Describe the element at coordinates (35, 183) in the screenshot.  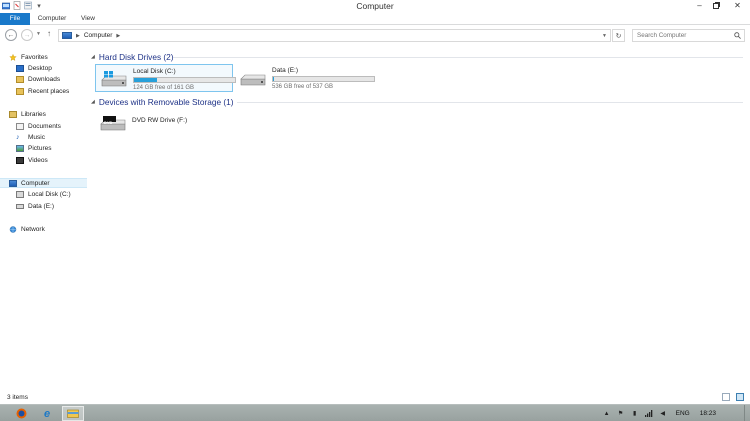
I see `nav-computer-label: Computer` at that location.